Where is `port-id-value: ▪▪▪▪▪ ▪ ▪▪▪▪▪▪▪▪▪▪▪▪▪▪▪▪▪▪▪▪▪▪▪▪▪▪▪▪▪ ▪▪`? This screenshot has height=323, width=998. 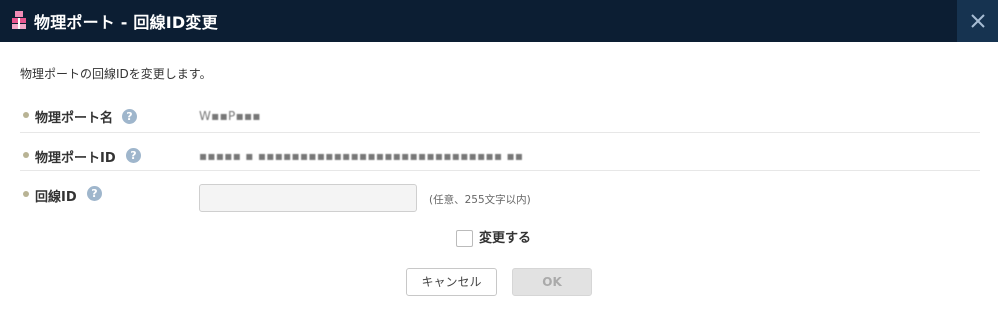 port-id-value: ▪▪▪▪▪ ▪ ▪▪▪▪▪▪▪▪▪▪▪▪▪▪▪▪▪▪▪▪▪▪▪▪▪▪▪▪▪ ▪▪ is located at coordinates (361, 156).